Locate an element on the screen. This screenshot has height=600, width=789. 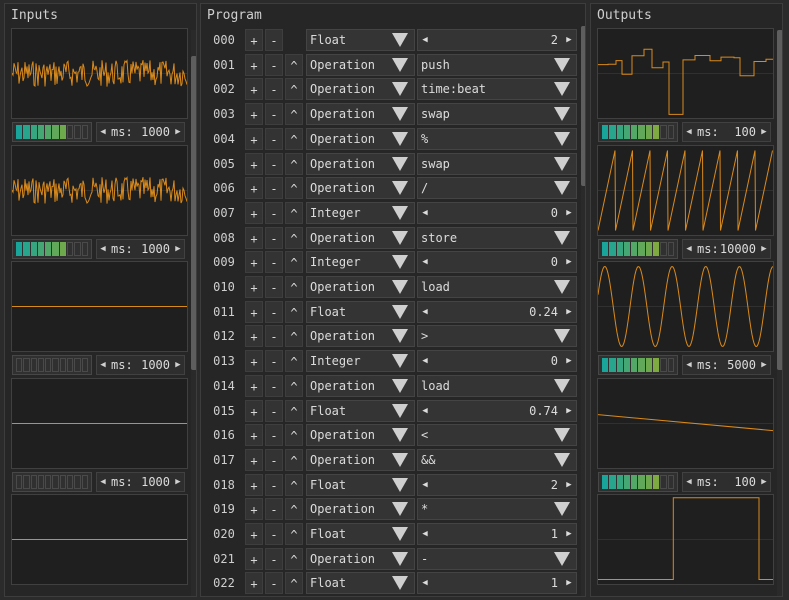
outputs-4-ms-spinner: ◀ ms: 100 ▶ is located at coordinates (726, 481).